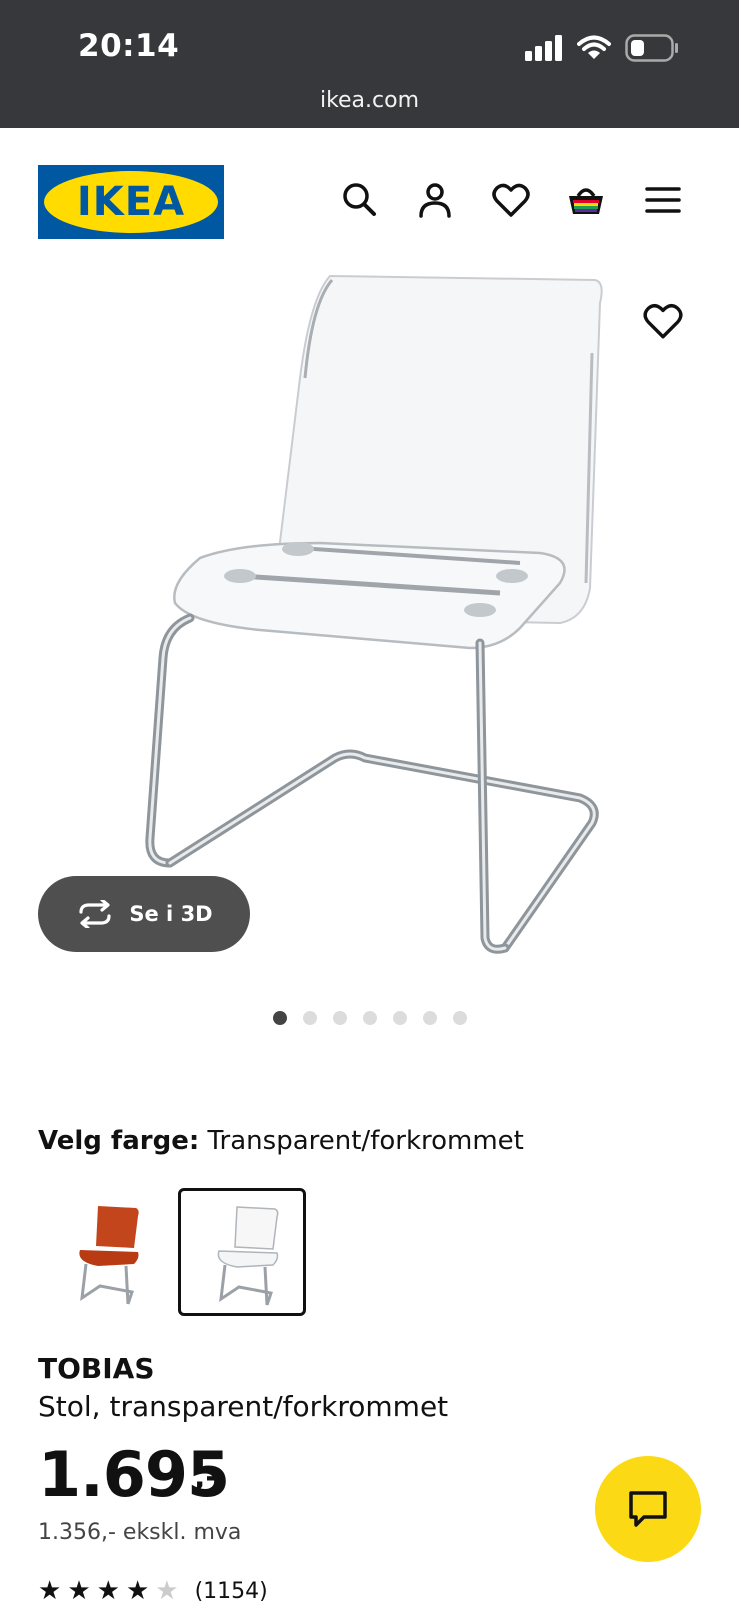 The height and width of the screenshot is (1606, 739). What do you see at coordinates (594, 47) in the screenshot?
I see `wifi-icon` at bounding box center [594, 47].